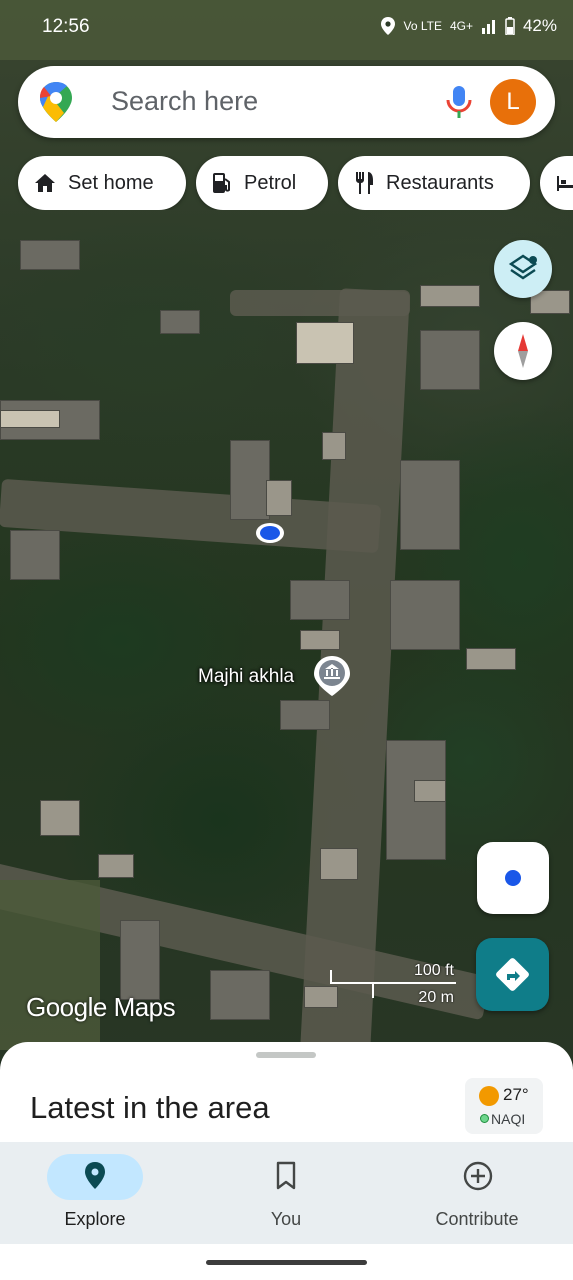 The width and height of the screenshot is (573, 1280). I want to click on place-label: Majhi akhla, so click(246, 677).